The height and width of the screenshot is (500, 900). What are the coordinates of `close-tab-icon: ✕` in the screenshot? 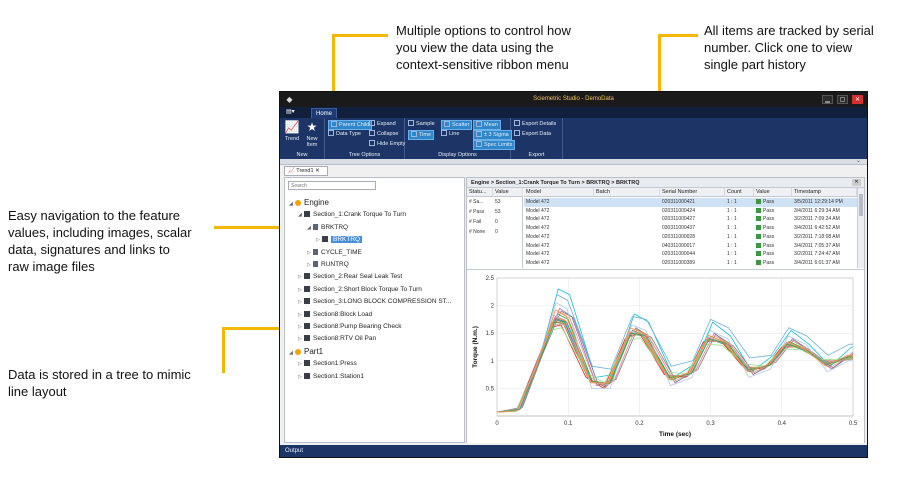 It's located at (317, 171).